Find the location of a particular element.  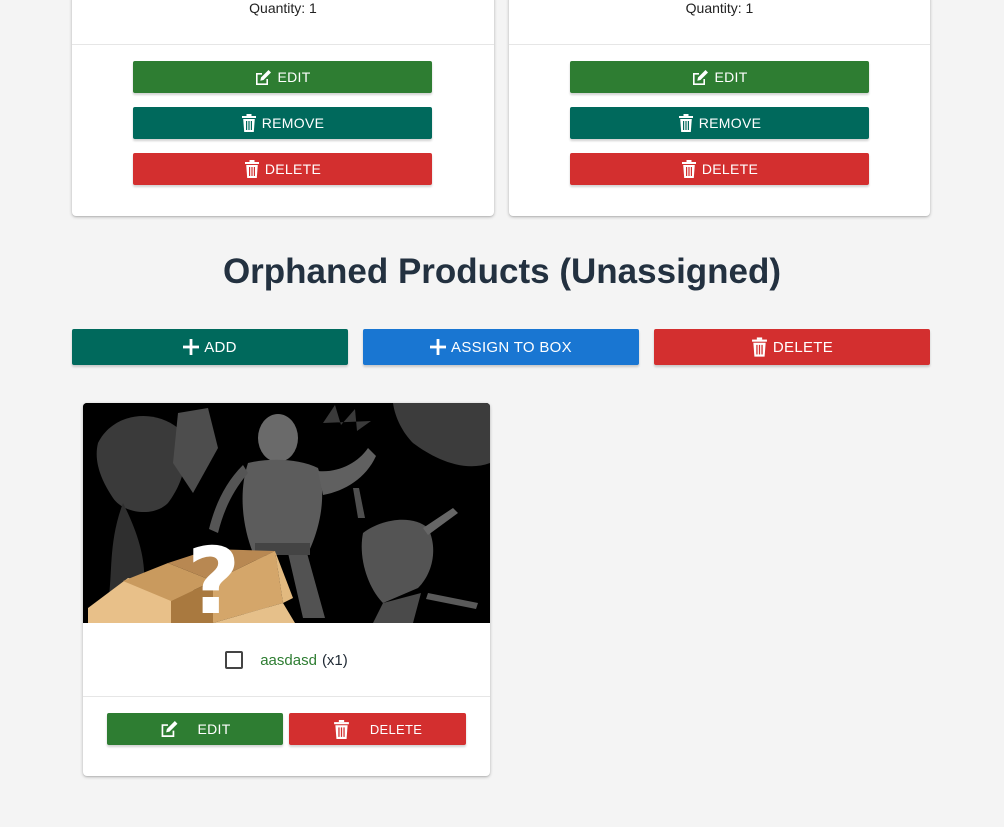

assign-to-box-button: ASSIGN TO BOX is located at coordinates (501, 347).